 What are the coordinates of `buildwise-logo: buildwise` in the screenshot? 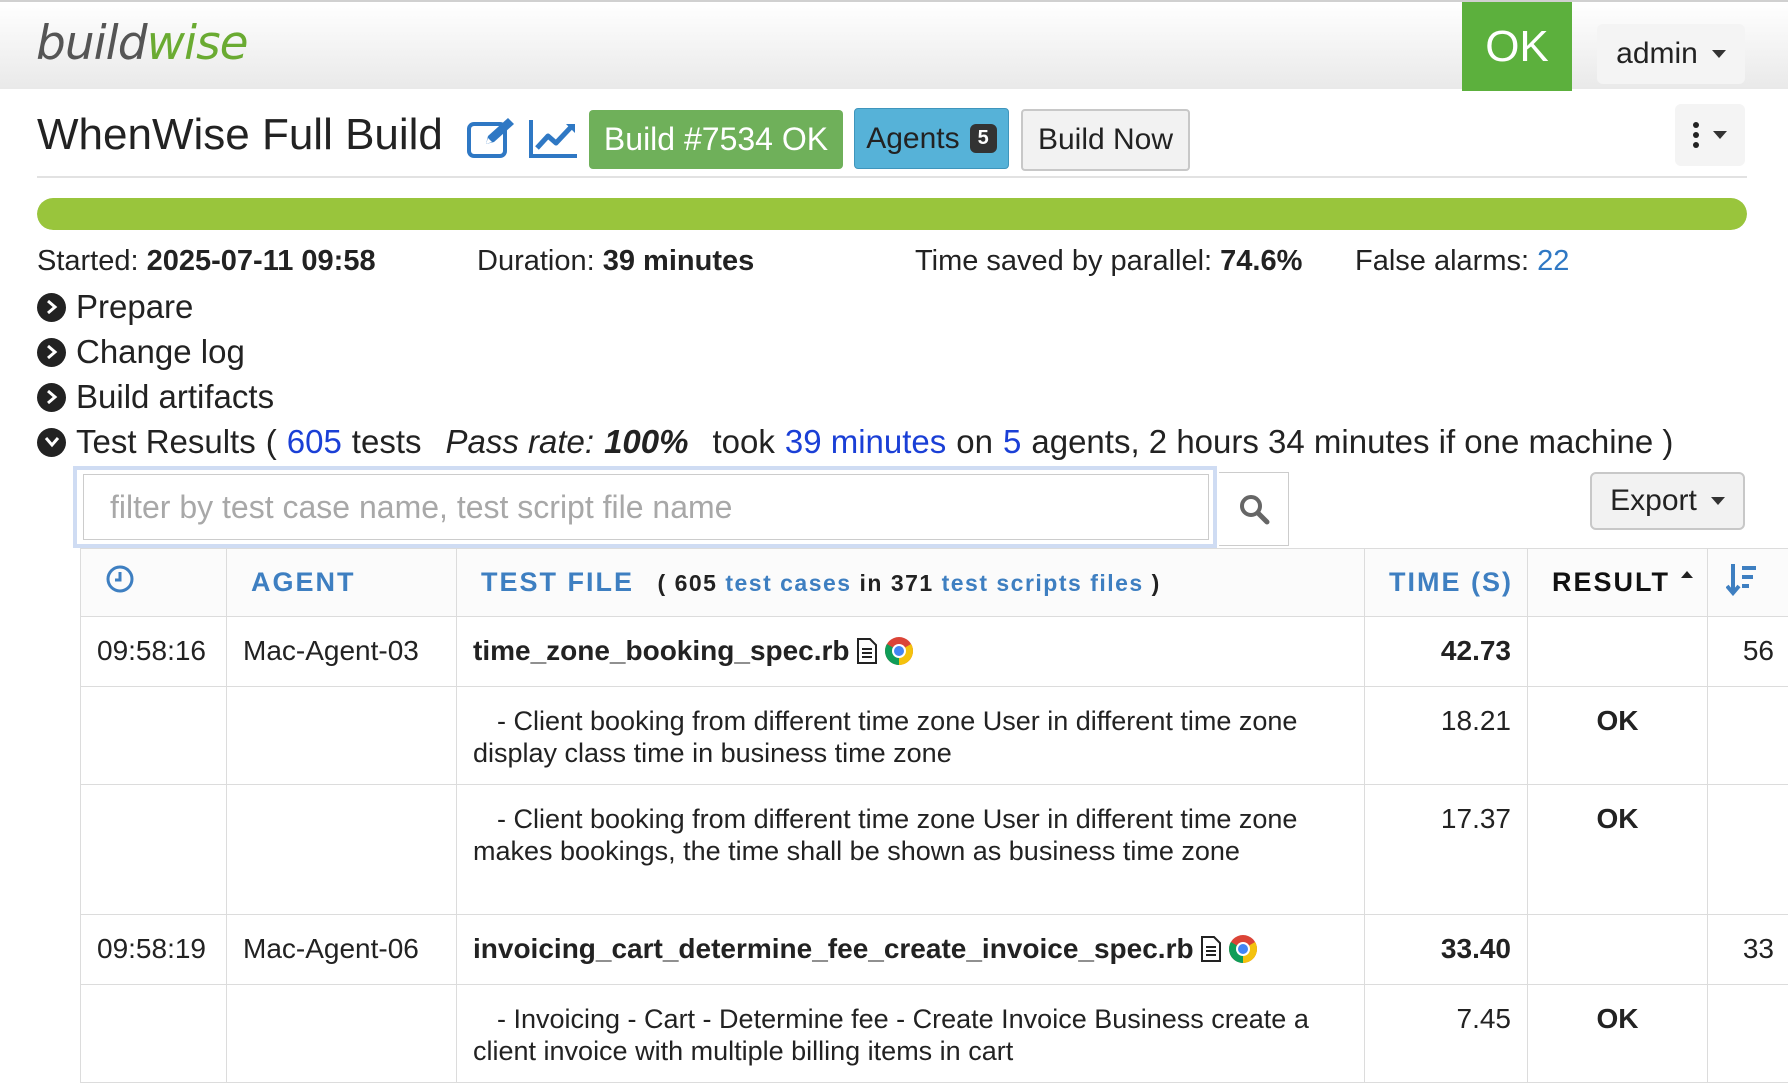 It's located at (142, 43).